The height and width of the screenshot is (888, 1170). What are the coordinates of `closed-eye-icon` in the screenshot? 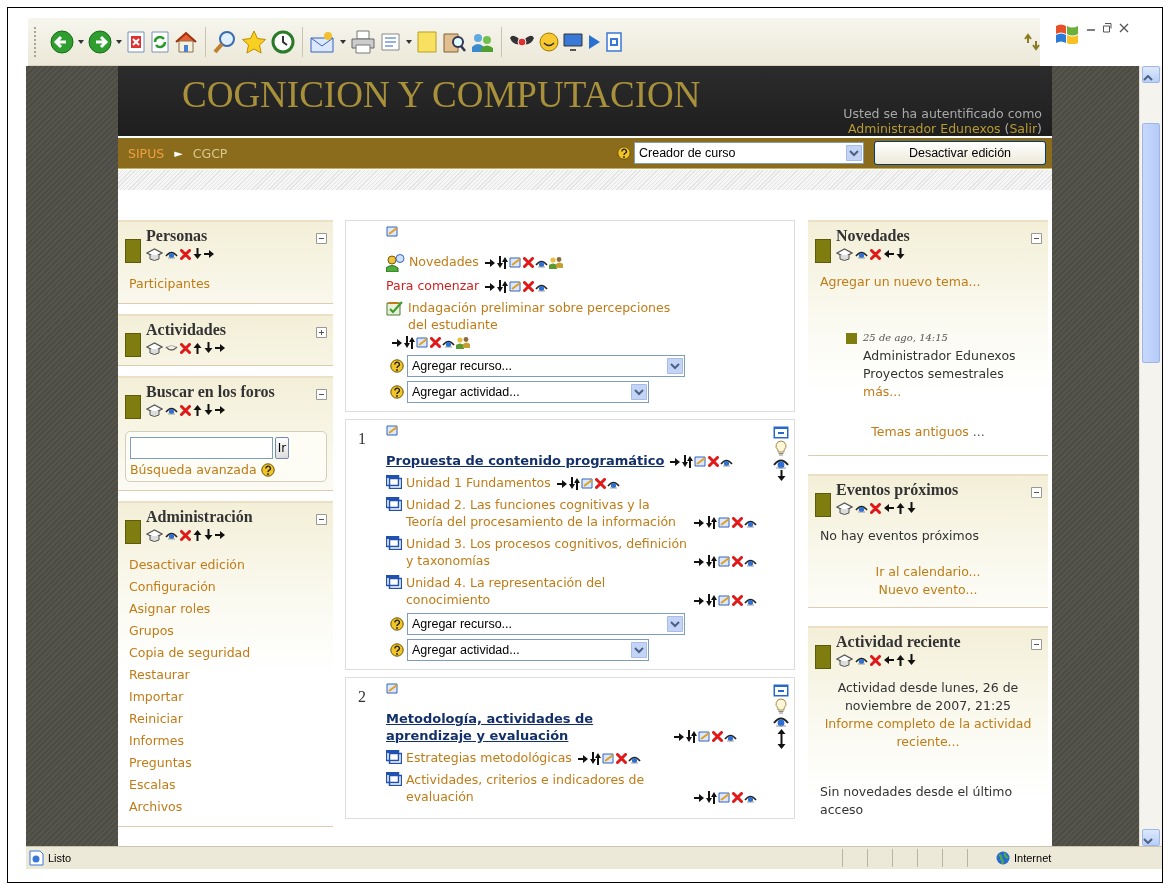 It's located at (171, 348).